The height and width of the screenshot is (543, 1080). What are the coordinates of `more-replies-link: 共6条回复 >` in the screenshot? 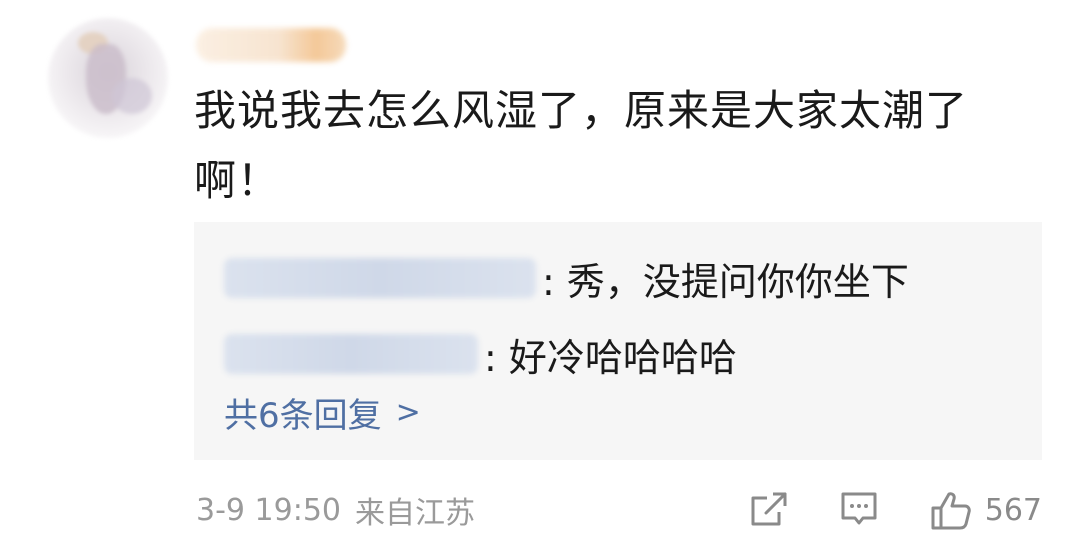 It's located at (322, 412).